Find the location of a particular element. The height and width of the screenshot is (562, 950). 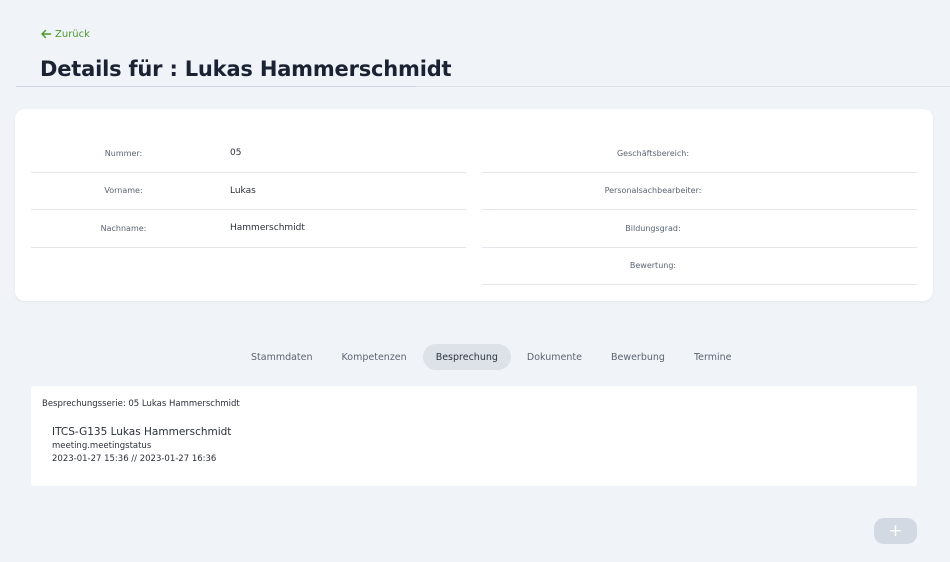

detail-row-vorname: Vorname: Lukas is located at coordinates (248, 191).